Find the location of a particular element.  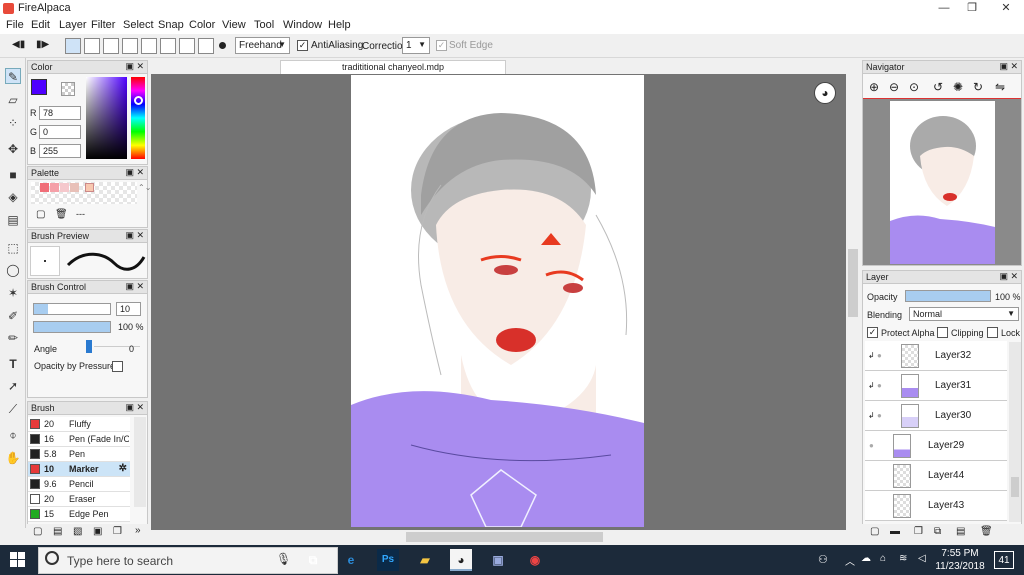

tray-chevron-icon: ︿ is located at coordinates (850, 560).